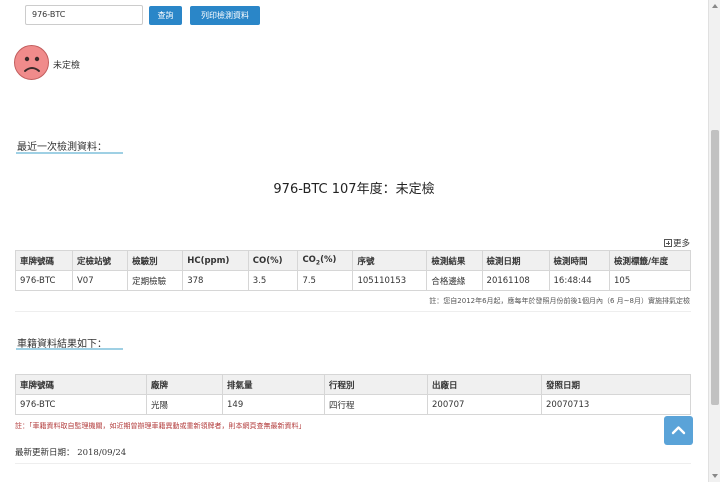 Image resolution: width=720 pixels, height=482 pixels. What do you see at coordinates (165, 15) in the screenshot?
I see `query-button: 查詢` at bounding box center [165, 15].